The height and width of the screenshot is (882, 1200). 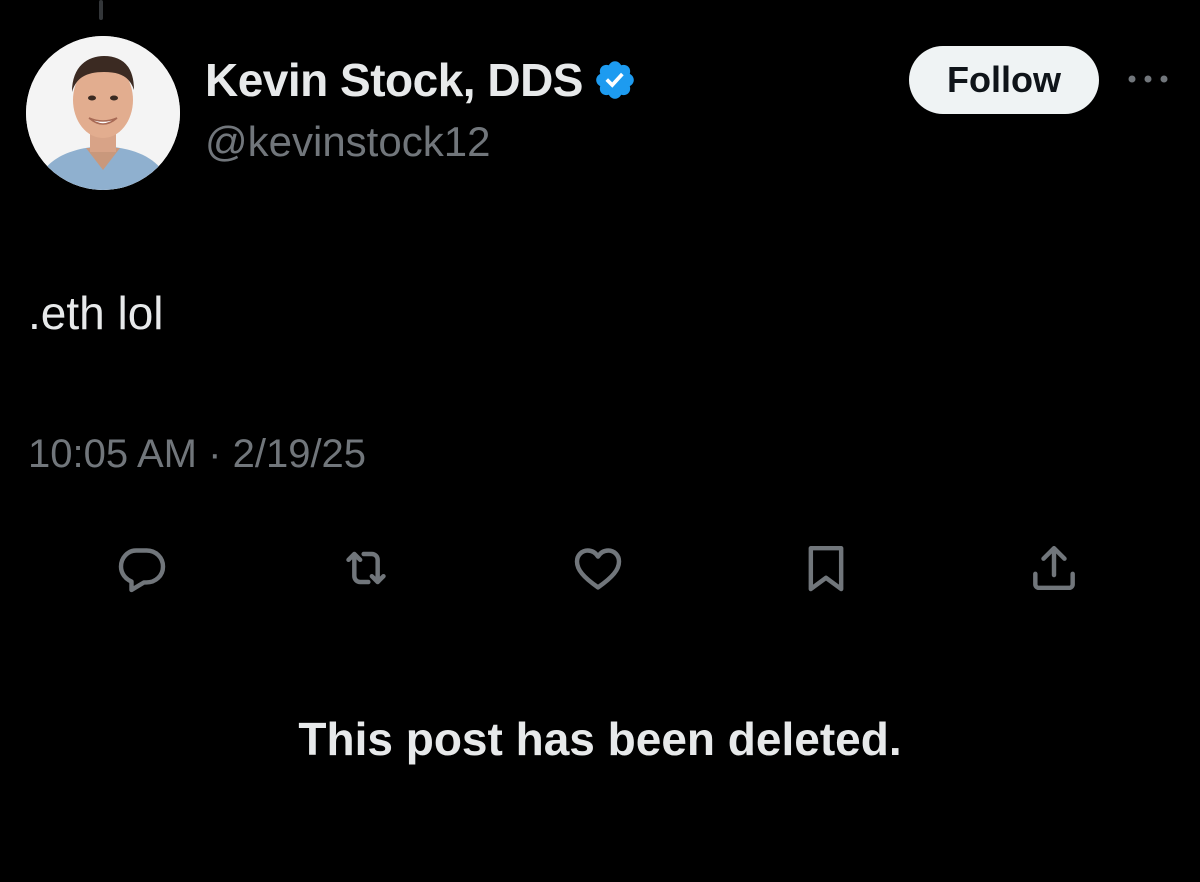 I want to click on repost-button, so click(x=366, y=568).